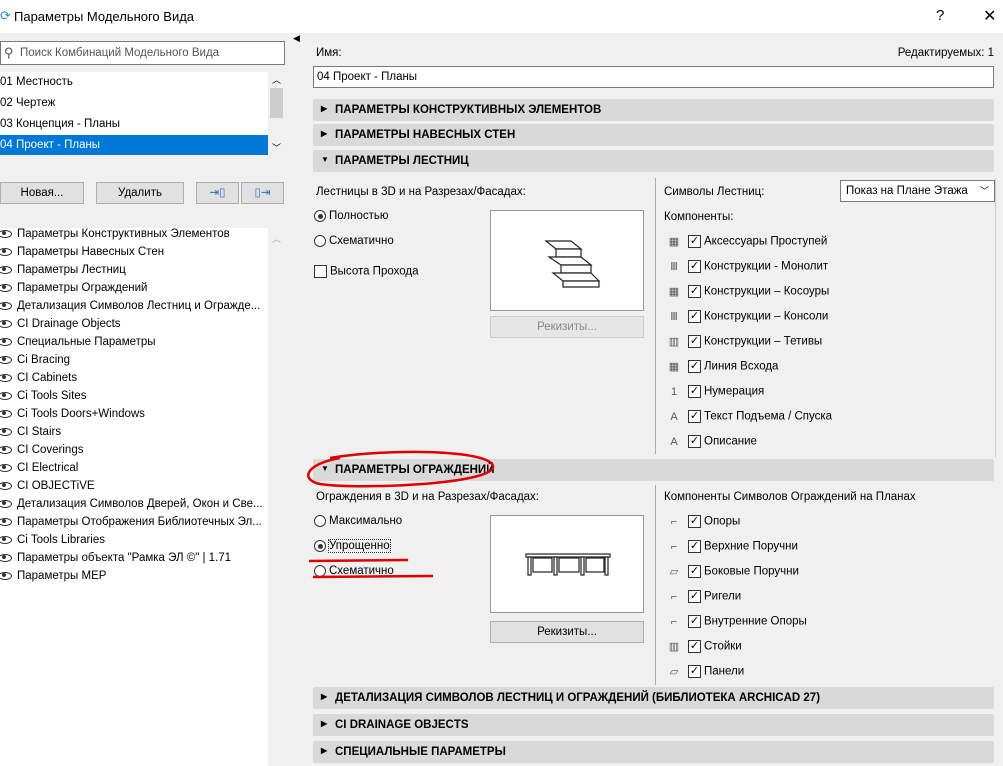 This screenshot has height=766, width=1003. I want to click on stair-component-checkbox: ▦ ✓ Линия Всхода, so click(721, 370).